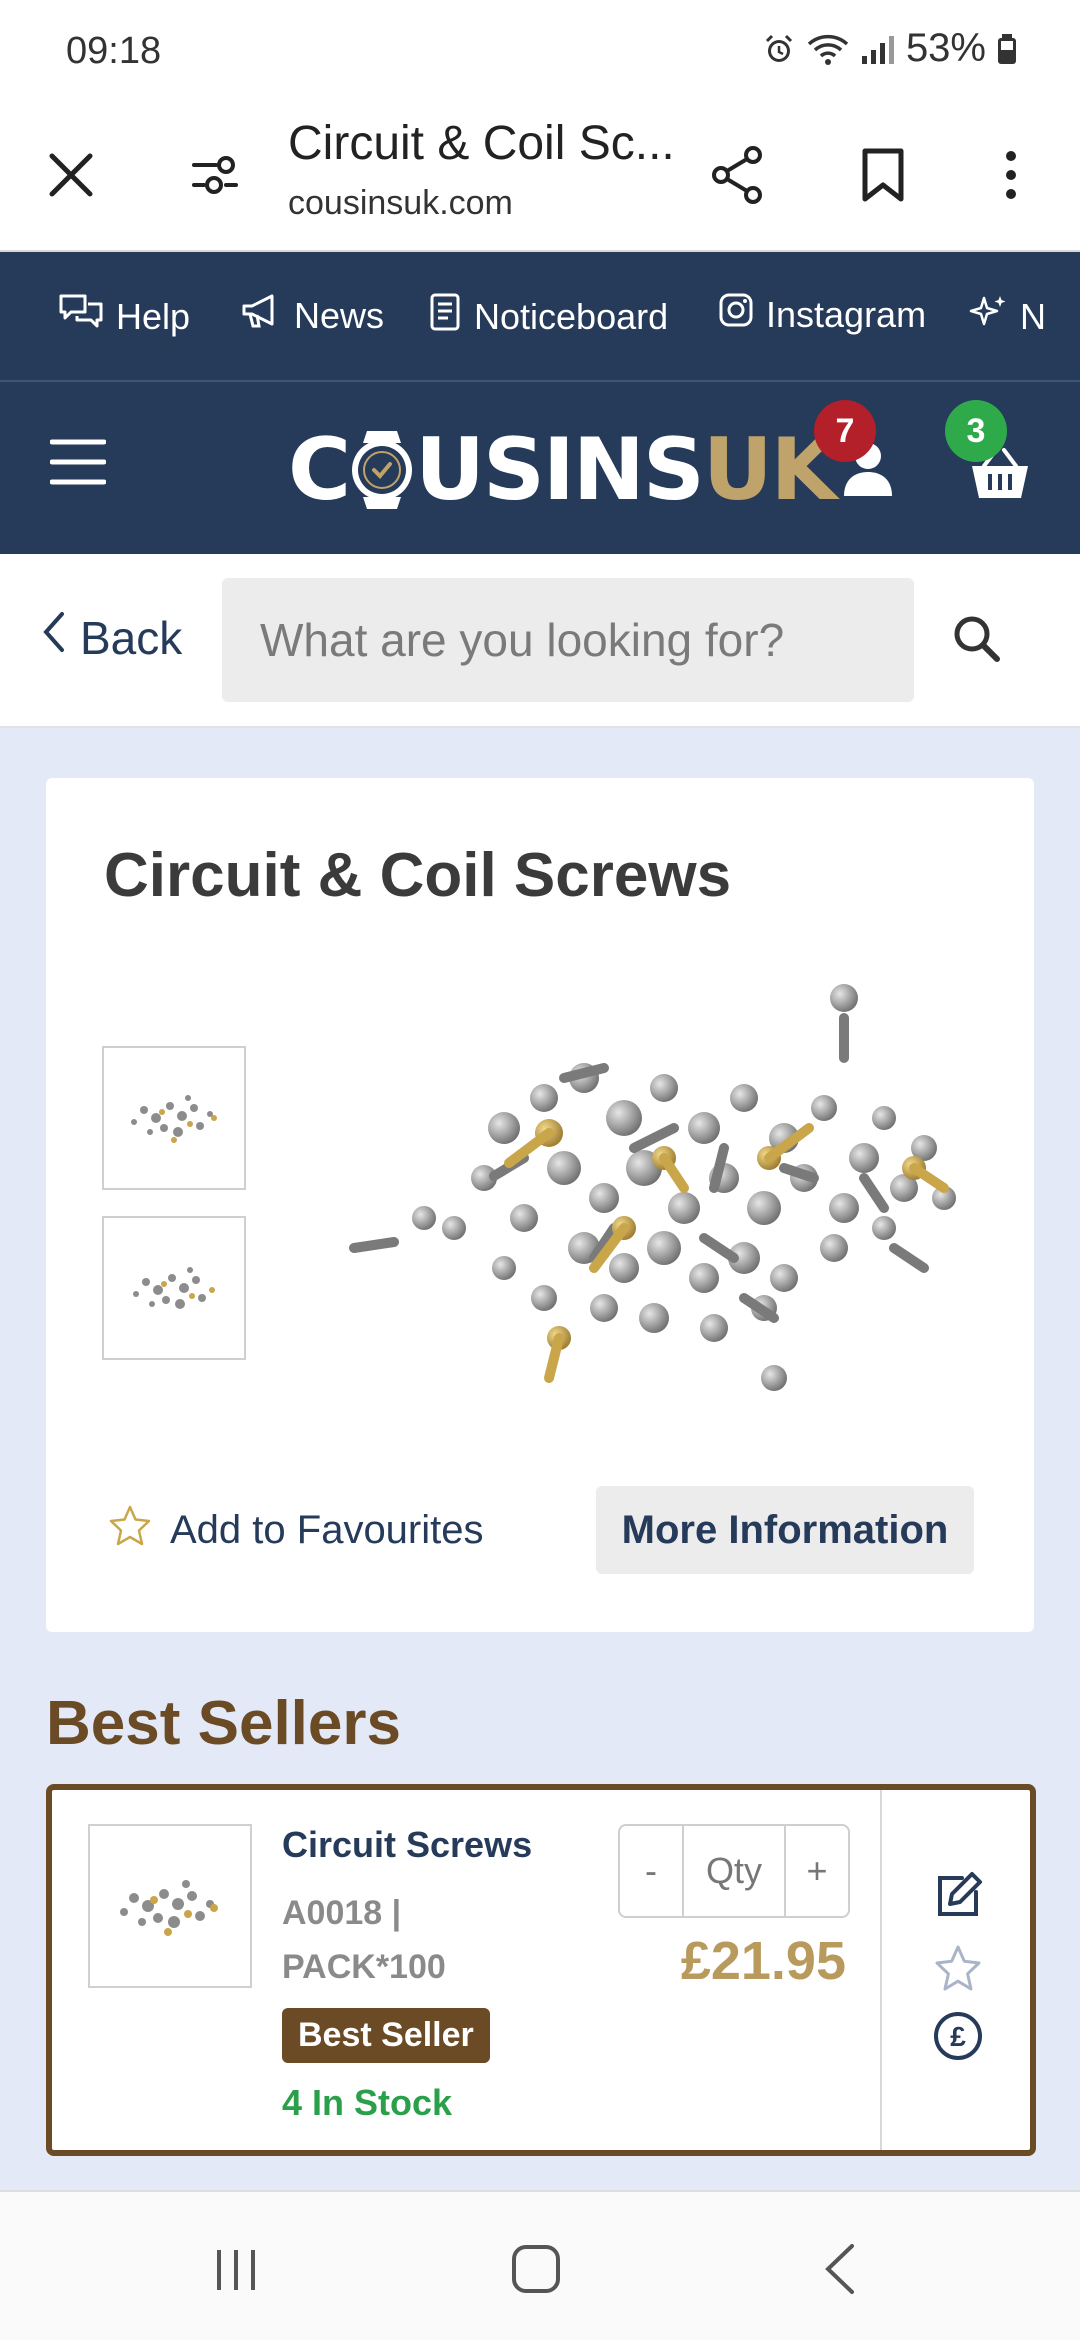 The height and width of the screenshot is (2340, 1080). I want to click on qty-decrease-button: -, so click(651, 1871).